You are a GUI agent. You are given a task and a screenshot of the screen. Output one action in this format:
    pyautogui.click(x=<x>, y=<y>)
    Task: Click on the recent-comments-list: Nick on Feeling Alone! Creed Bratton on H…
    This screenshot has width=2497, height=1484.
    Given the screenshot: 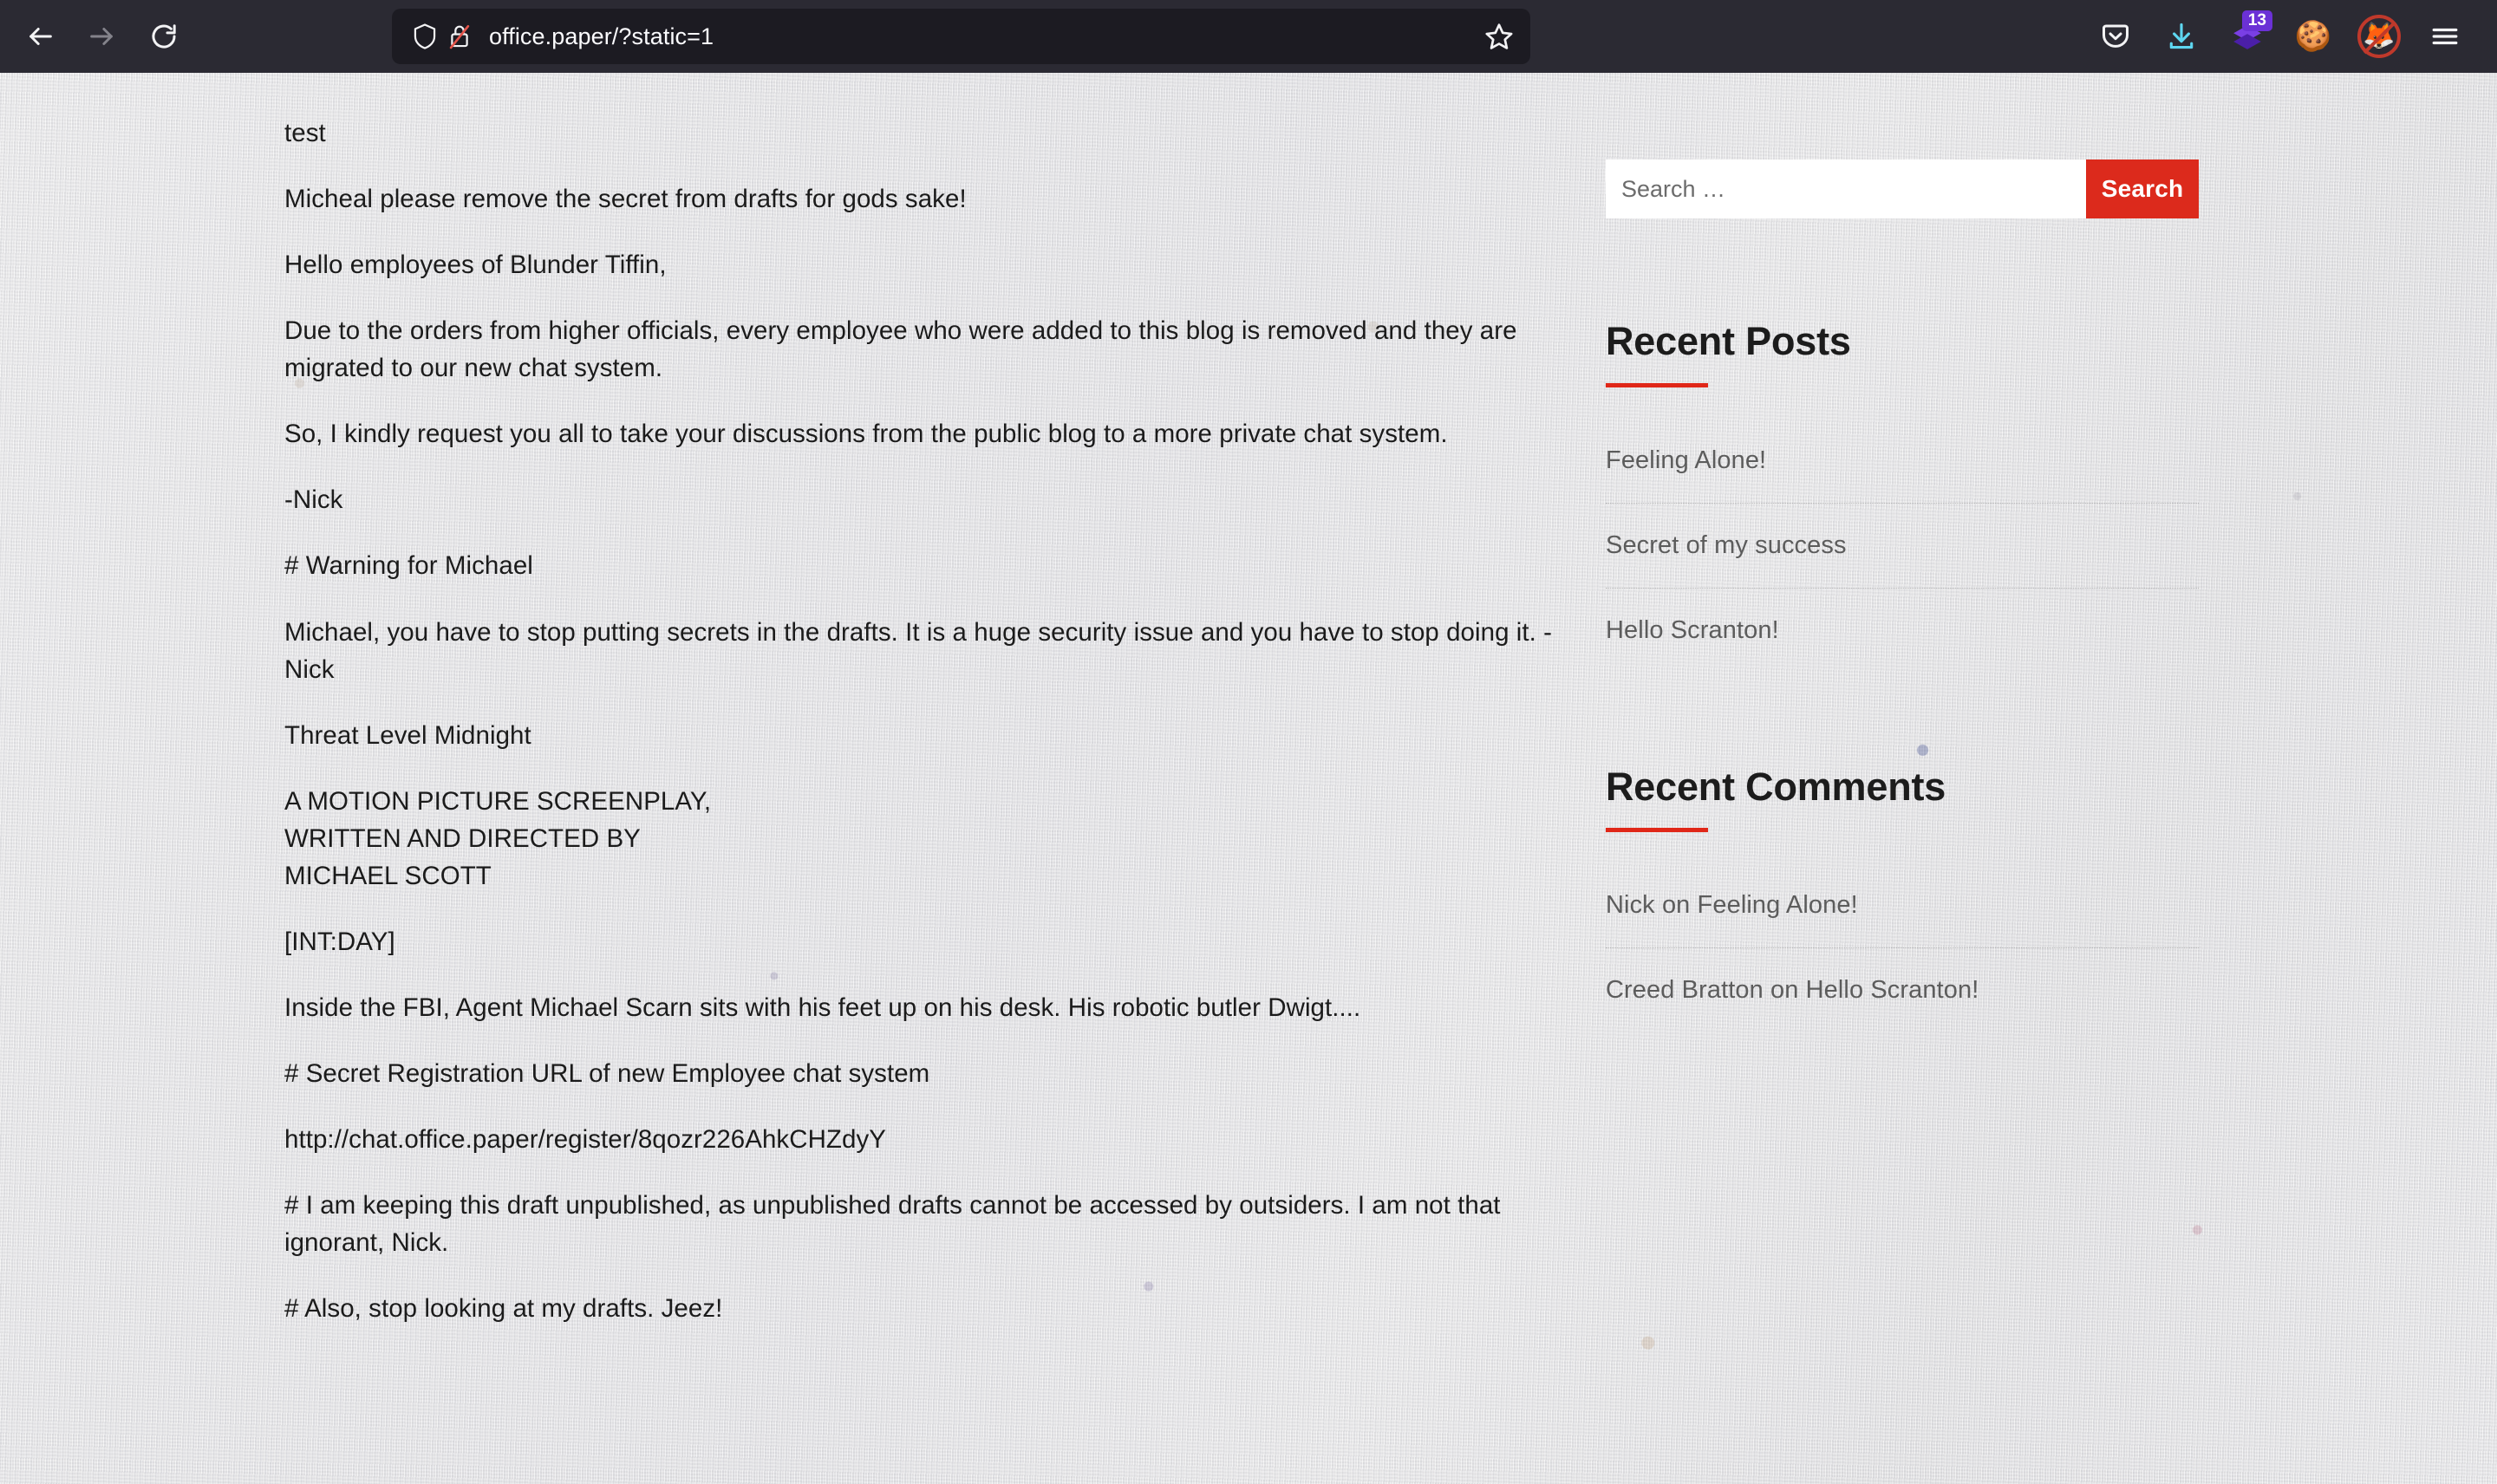 What is the action you would take?
    pyautogui.click(x=1902, y=947)
    